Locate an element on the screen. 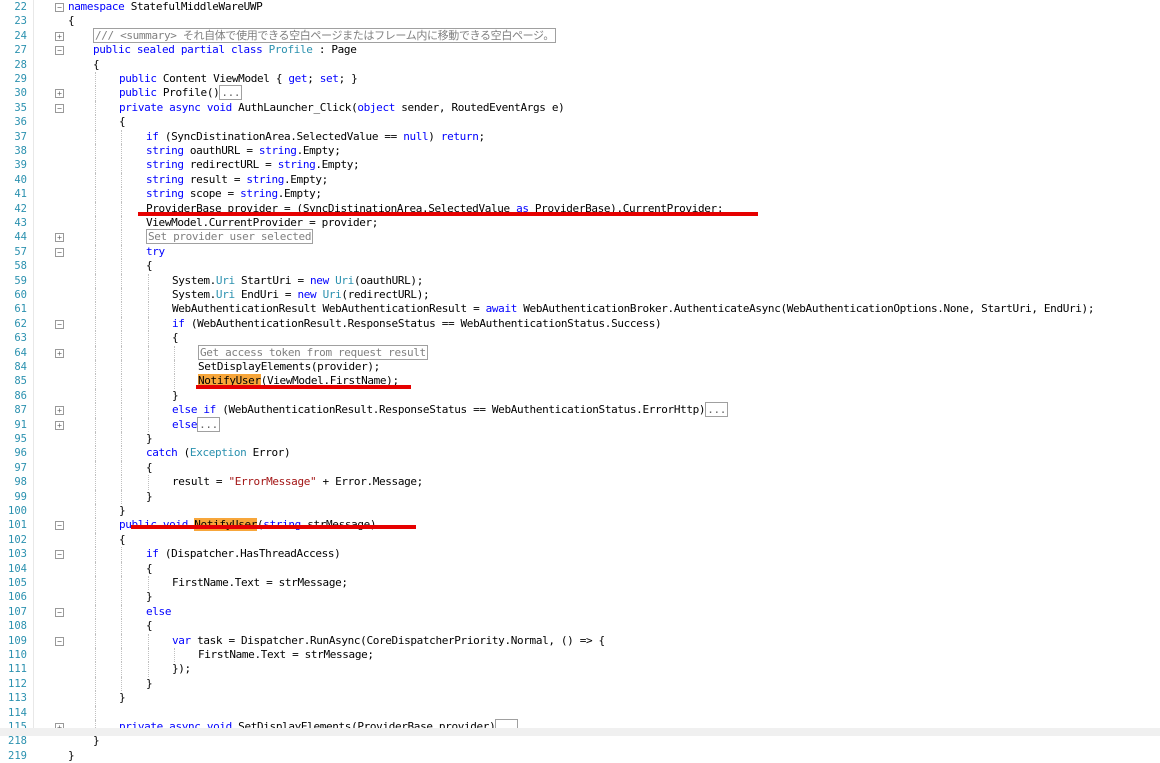 The image size is (1160, 763). collapsed-region-label: Get access token from request result is located at coordinates (313, 352).